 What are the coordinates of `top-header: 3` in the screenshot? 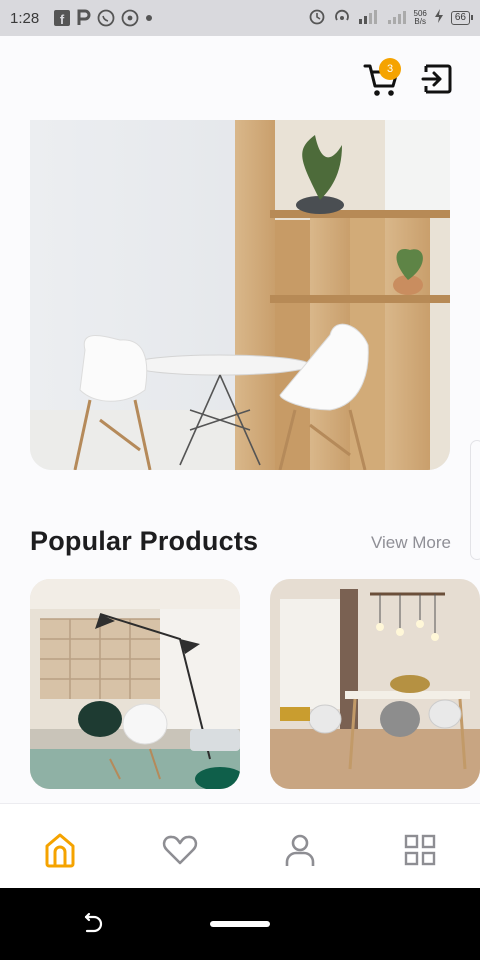 It's located at (240, 78).